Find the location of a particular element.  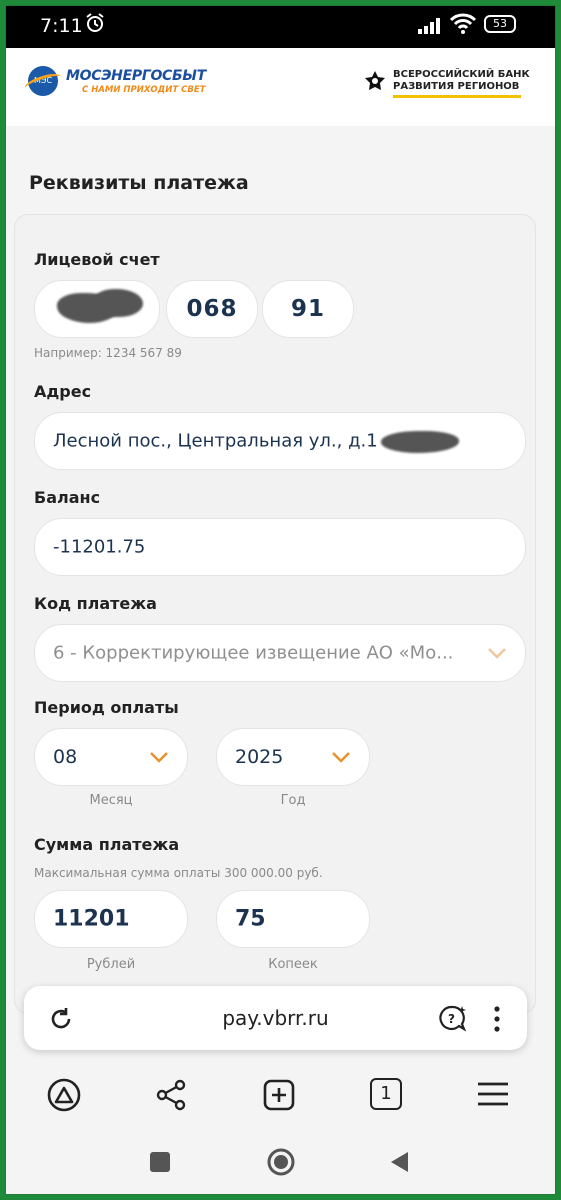

mes-logo: МЭС is located at coordinates (43, 81).